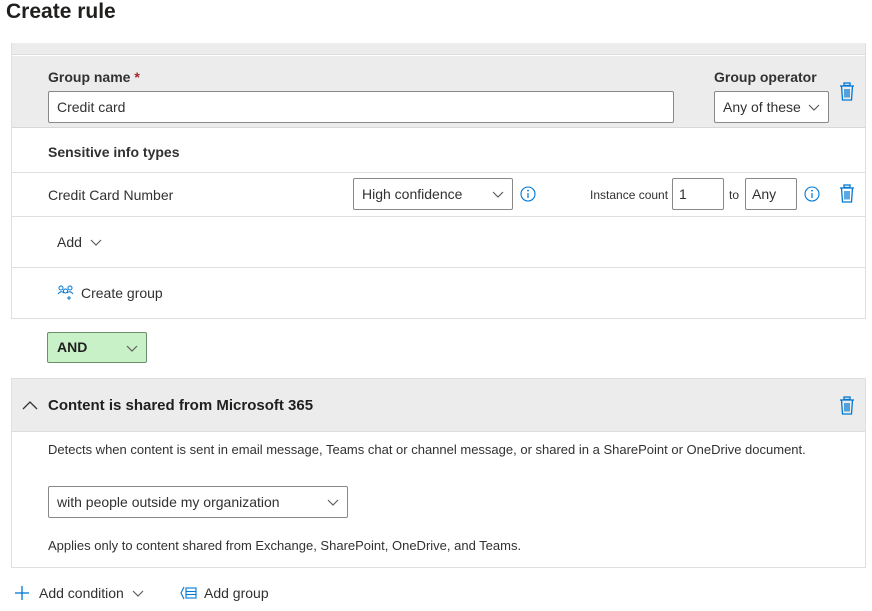 This screenshot has height=611, width=872. I want to click on group-operator-label: Group operator, so click(765, 77).